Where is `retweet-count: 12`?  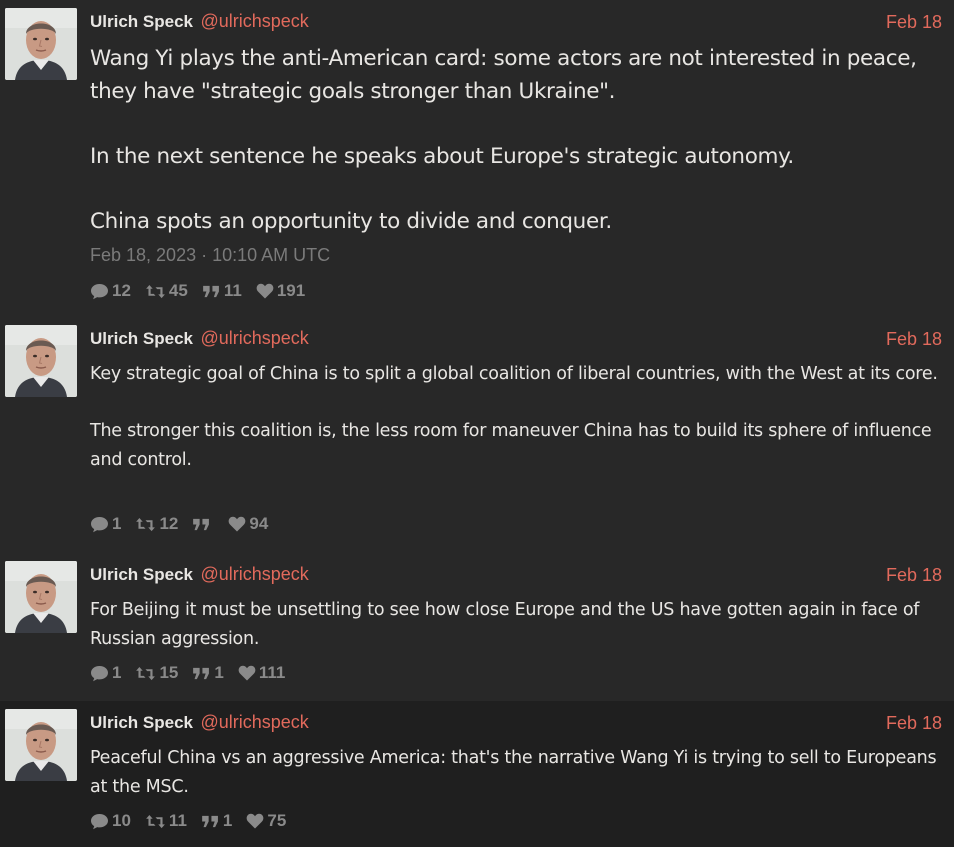 retweet-count: 12 is located at coordinates (169, 523).